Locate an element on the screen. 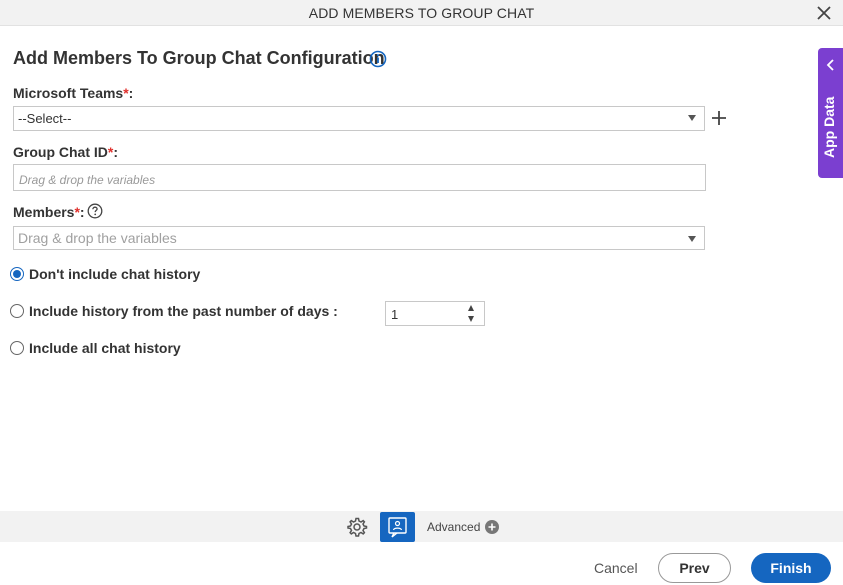 The image size is (843, 585). plus-circle-icon is located at coordinates (492, 527).